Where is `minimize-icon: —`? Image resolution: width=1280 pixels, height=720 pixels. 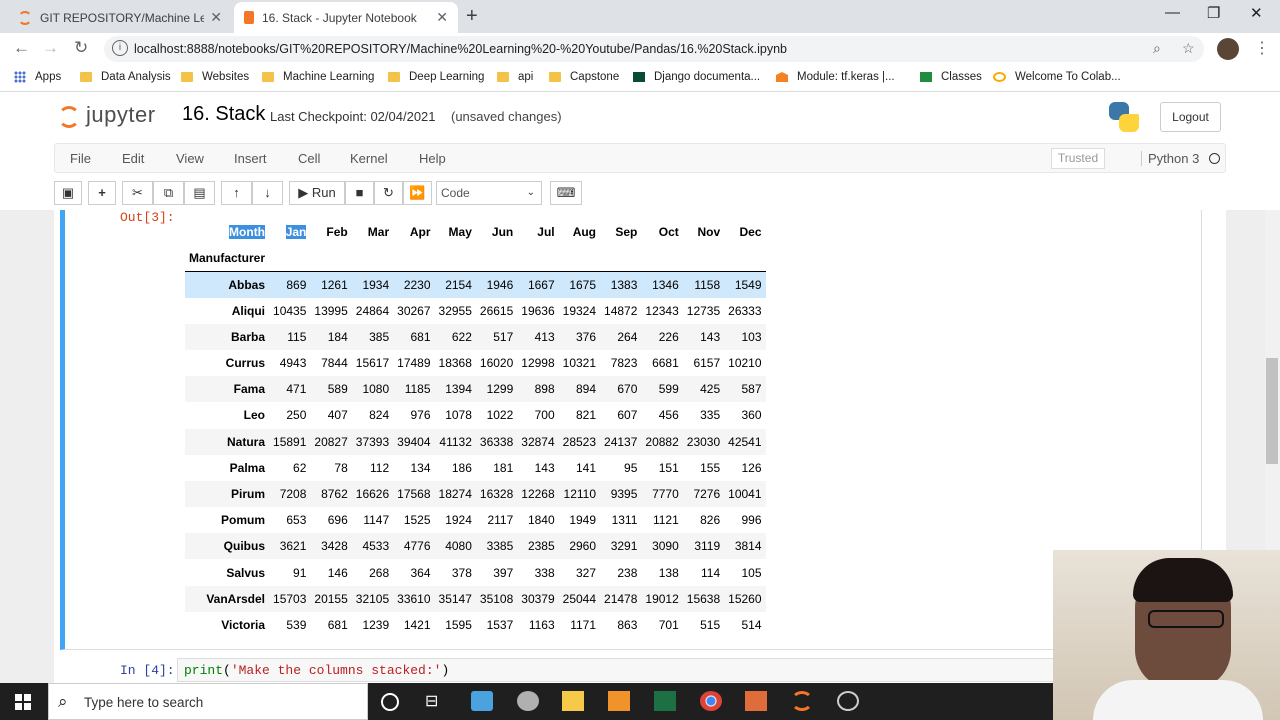
minimize-icon: — is located at coordinates (1172, 12).